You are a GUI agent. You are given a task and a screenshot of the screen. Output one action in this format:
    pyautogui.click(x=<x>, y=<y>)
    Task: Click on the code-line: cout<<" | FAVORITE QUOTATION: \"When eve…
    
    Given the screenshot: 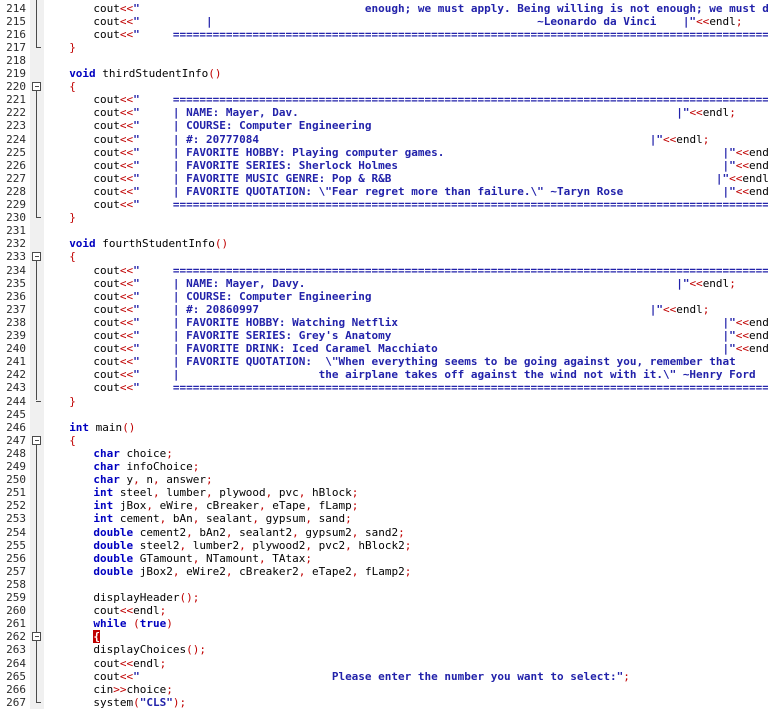 What is the action you would take?
    pyautogui.click(x=430, y=361)
    